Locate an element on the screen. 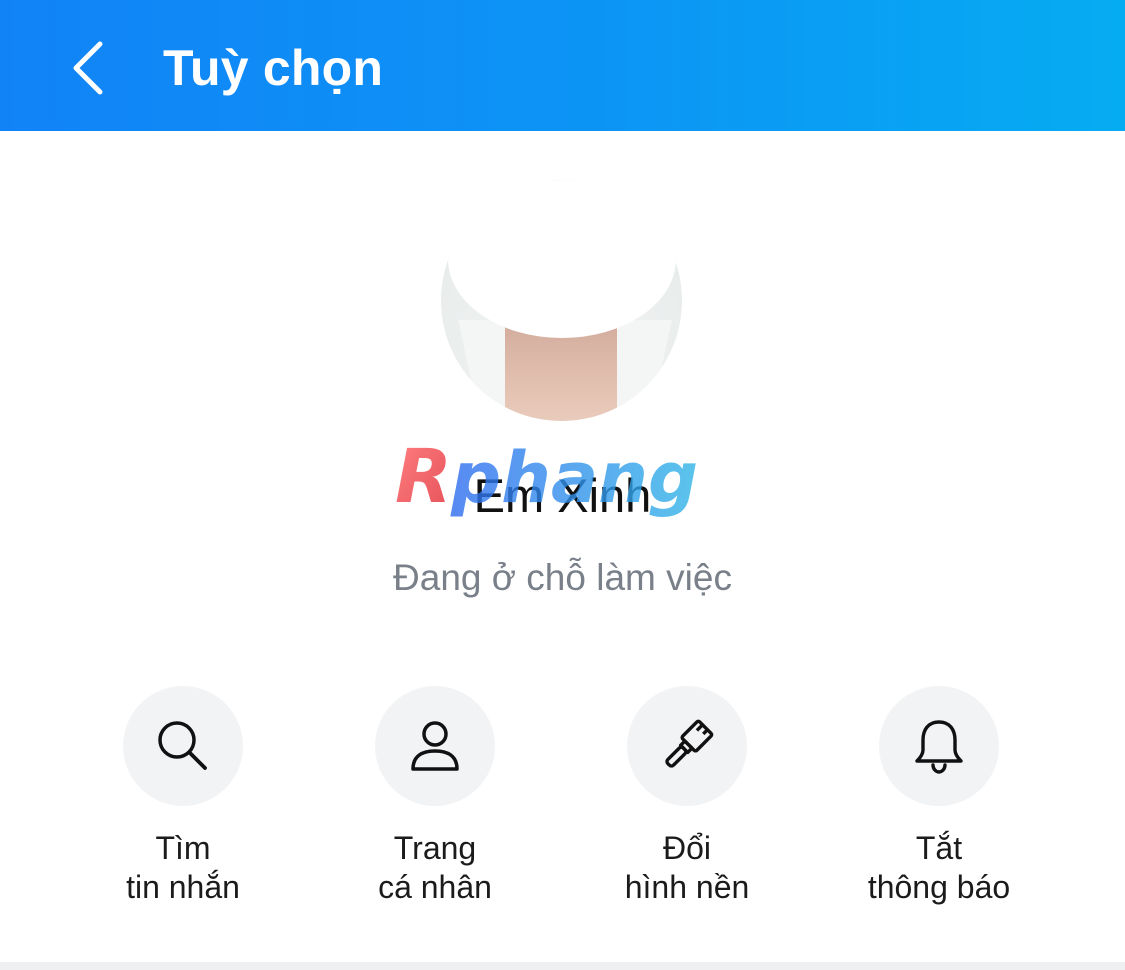 Image resolution: width=1125 pixels, height=970 pixels. search-icon is located at coordinates (182, 745).